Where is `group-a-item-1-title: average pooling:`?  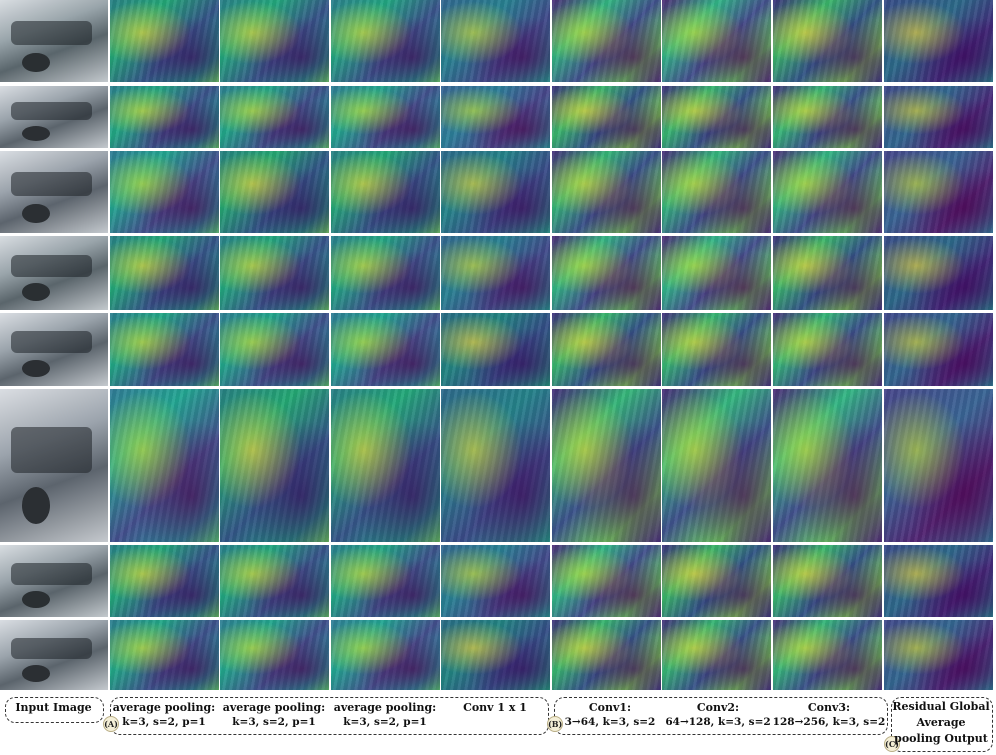 group-a-item-1-title: average pooling: is located at coordinates (164, 707).